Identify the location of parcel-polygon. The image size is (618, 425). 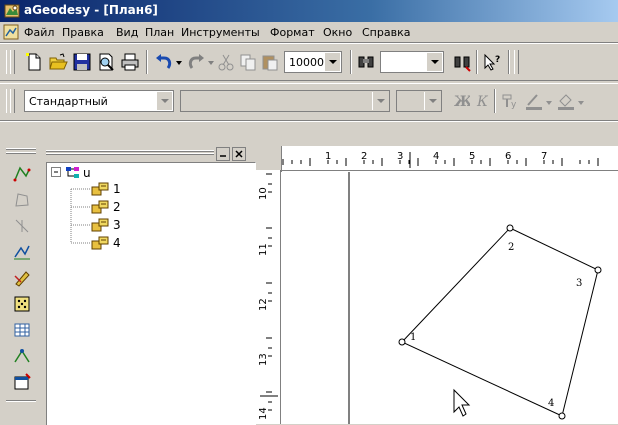
(500, 322).